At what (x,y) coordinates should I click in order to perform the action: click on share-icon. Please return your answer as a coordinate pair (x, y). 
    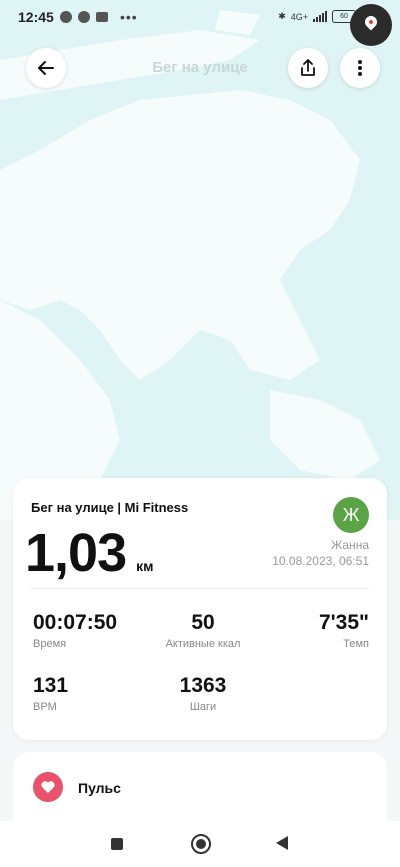
    Looking at the image, I should click on (308, 67).